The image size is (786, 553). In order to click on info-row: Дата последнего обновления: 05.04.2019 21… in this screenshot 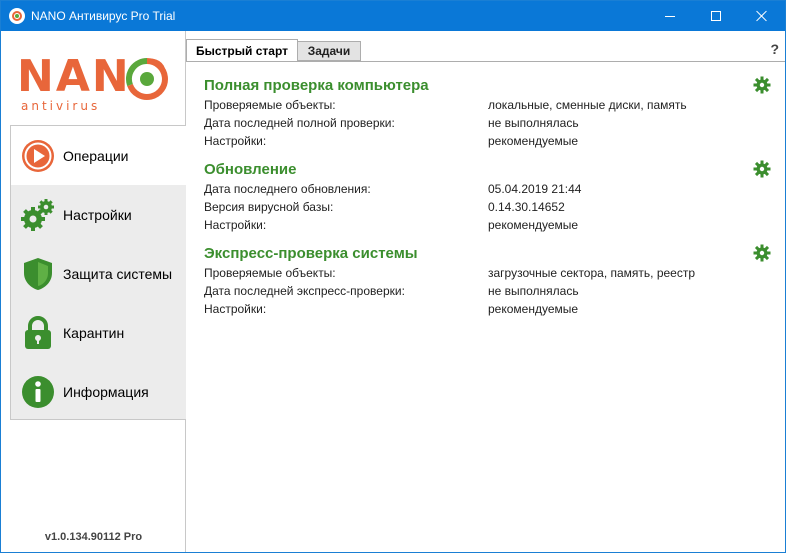, I will do `click(393, 189)`.